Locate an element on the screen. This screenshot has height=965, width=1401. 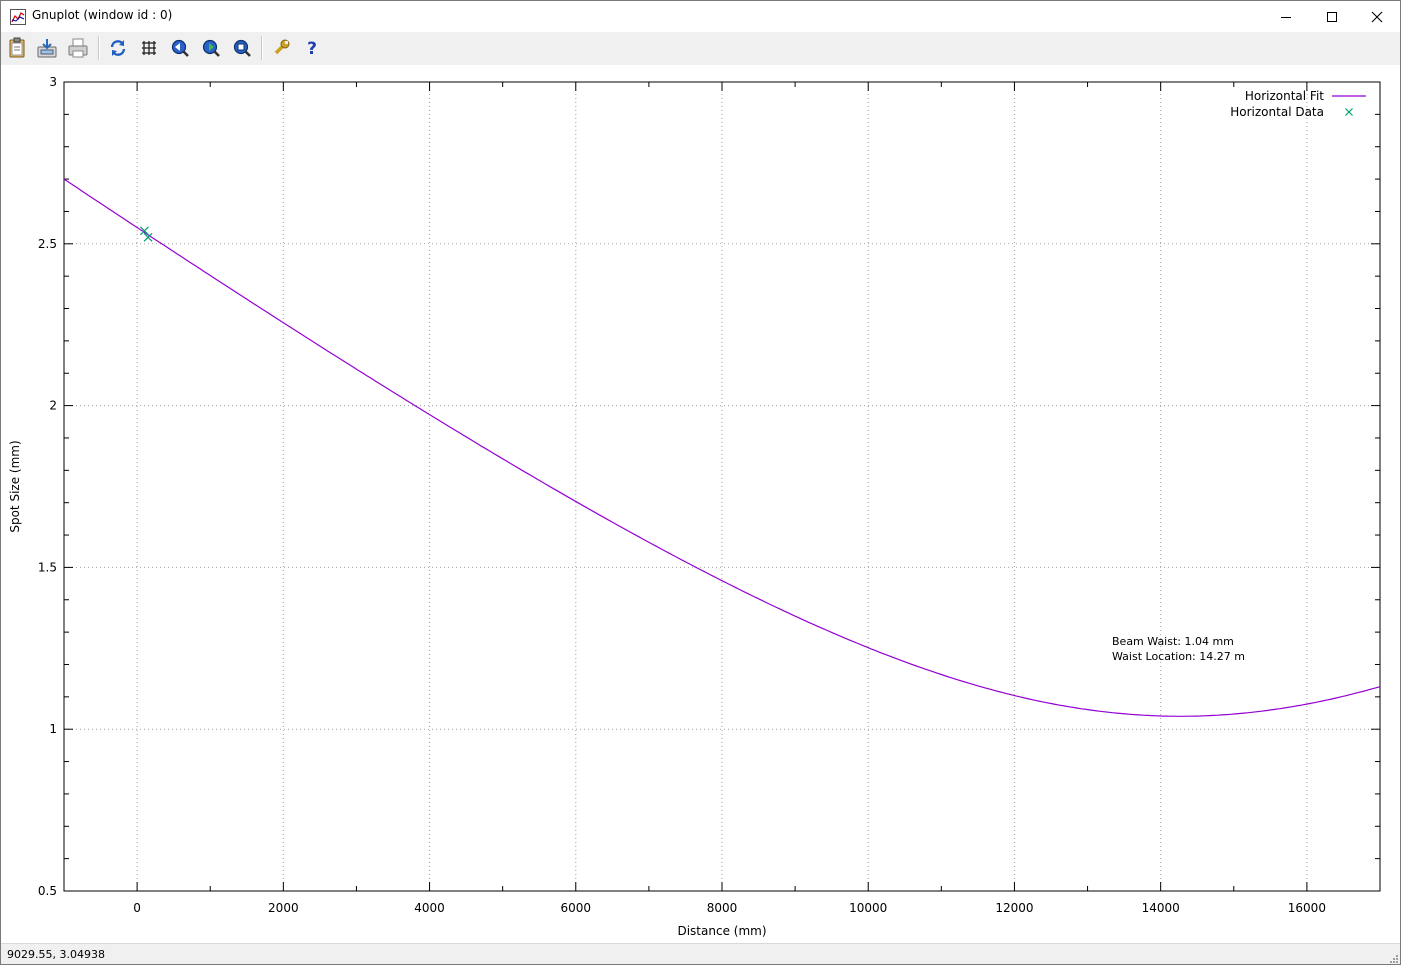
annotation-text: Waist Location: 14.27 m is located at coordinates (1178, 656).